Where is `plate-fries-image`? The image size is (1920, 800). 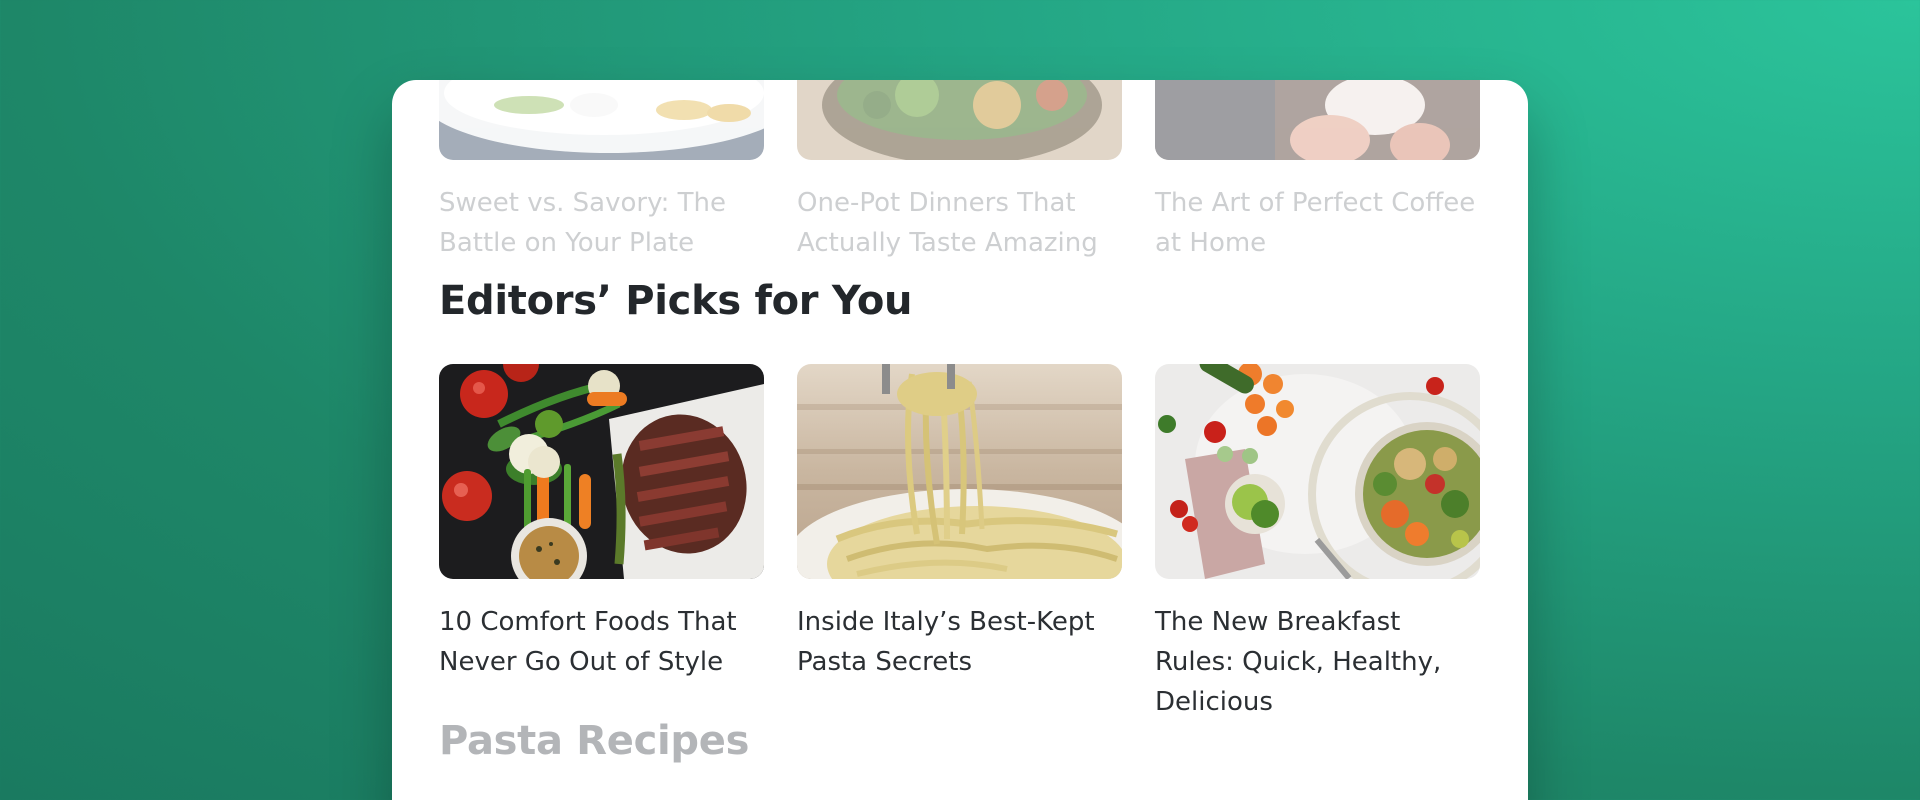
plate-fries-image is located at coordinates (601, 120).